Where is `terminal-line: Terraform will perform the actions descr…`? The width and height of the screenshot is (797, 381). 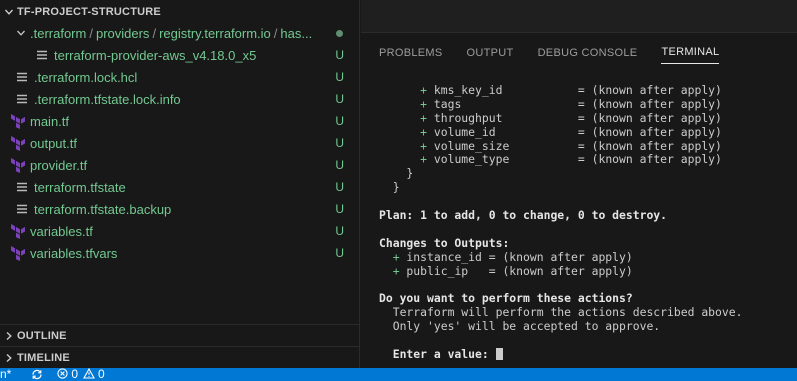 terminal-line: Terraform will perform the actions descr… is located at coordinates (561, 312).